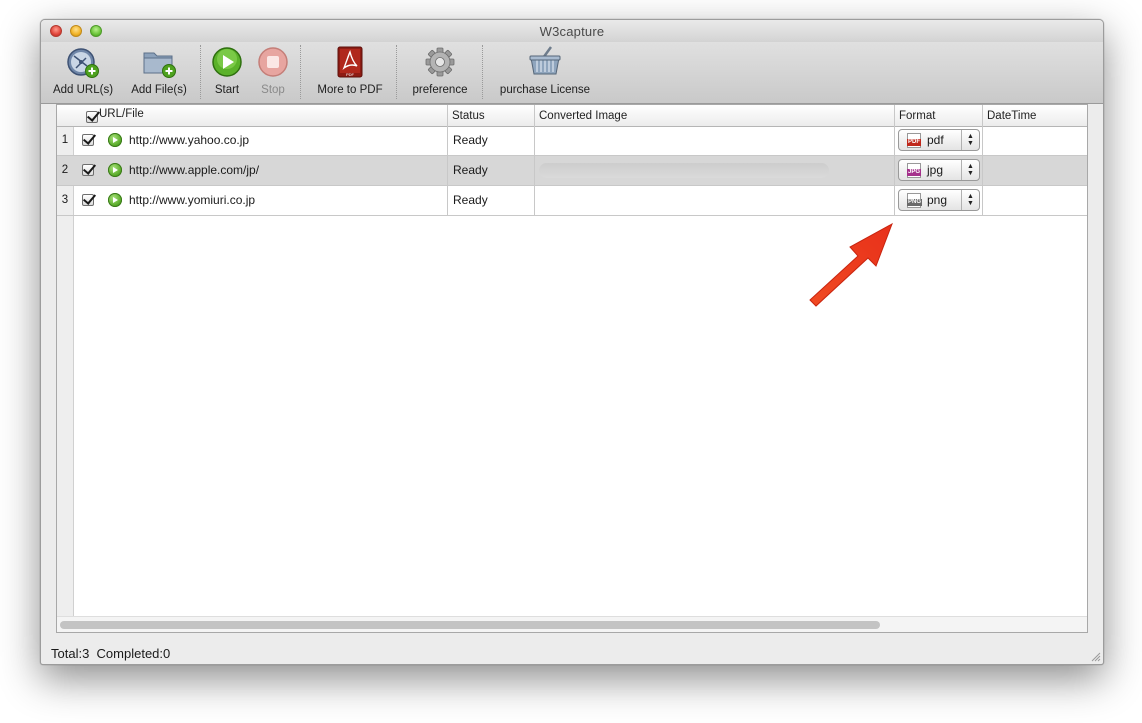 This screenshot has width=1142, height=723. What do you see at coordinates (914, 170) in the screenshot?
I see `jpg-file-icon: JPG` at bounding box center [914, 170].